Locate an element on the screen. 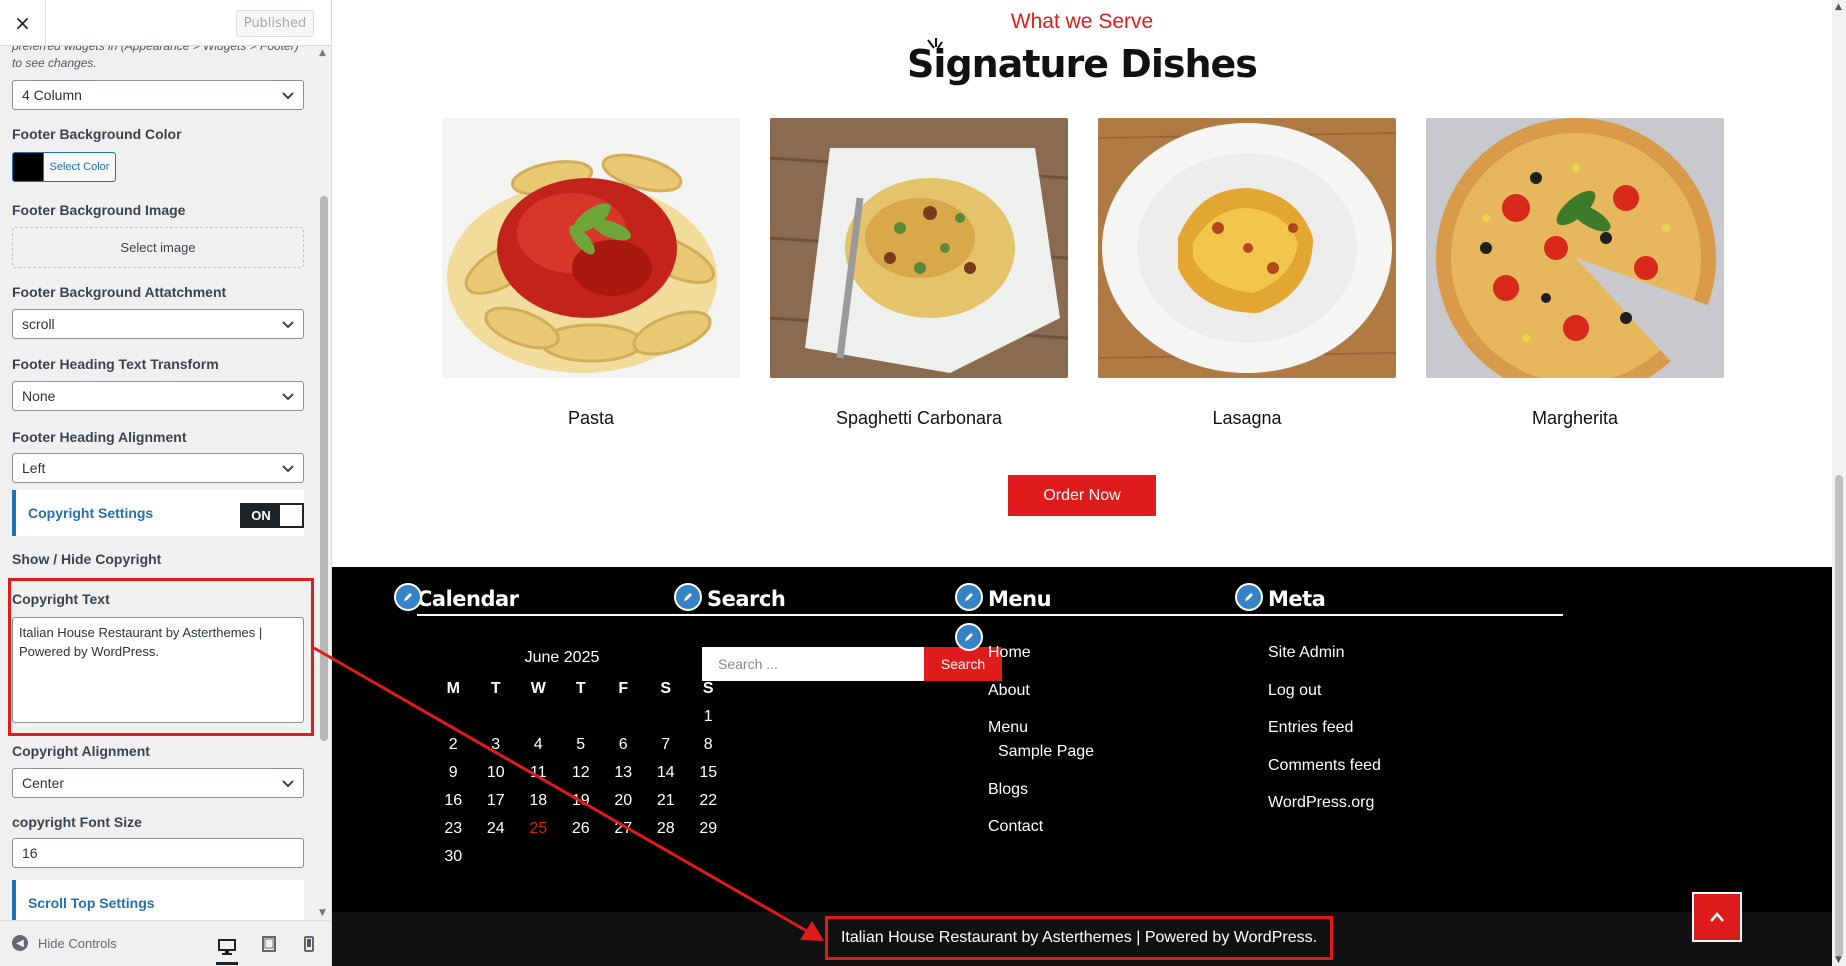 This screenshot has width=1846, height=966. calendar-day: 19 is located at coordinates (581, 801).